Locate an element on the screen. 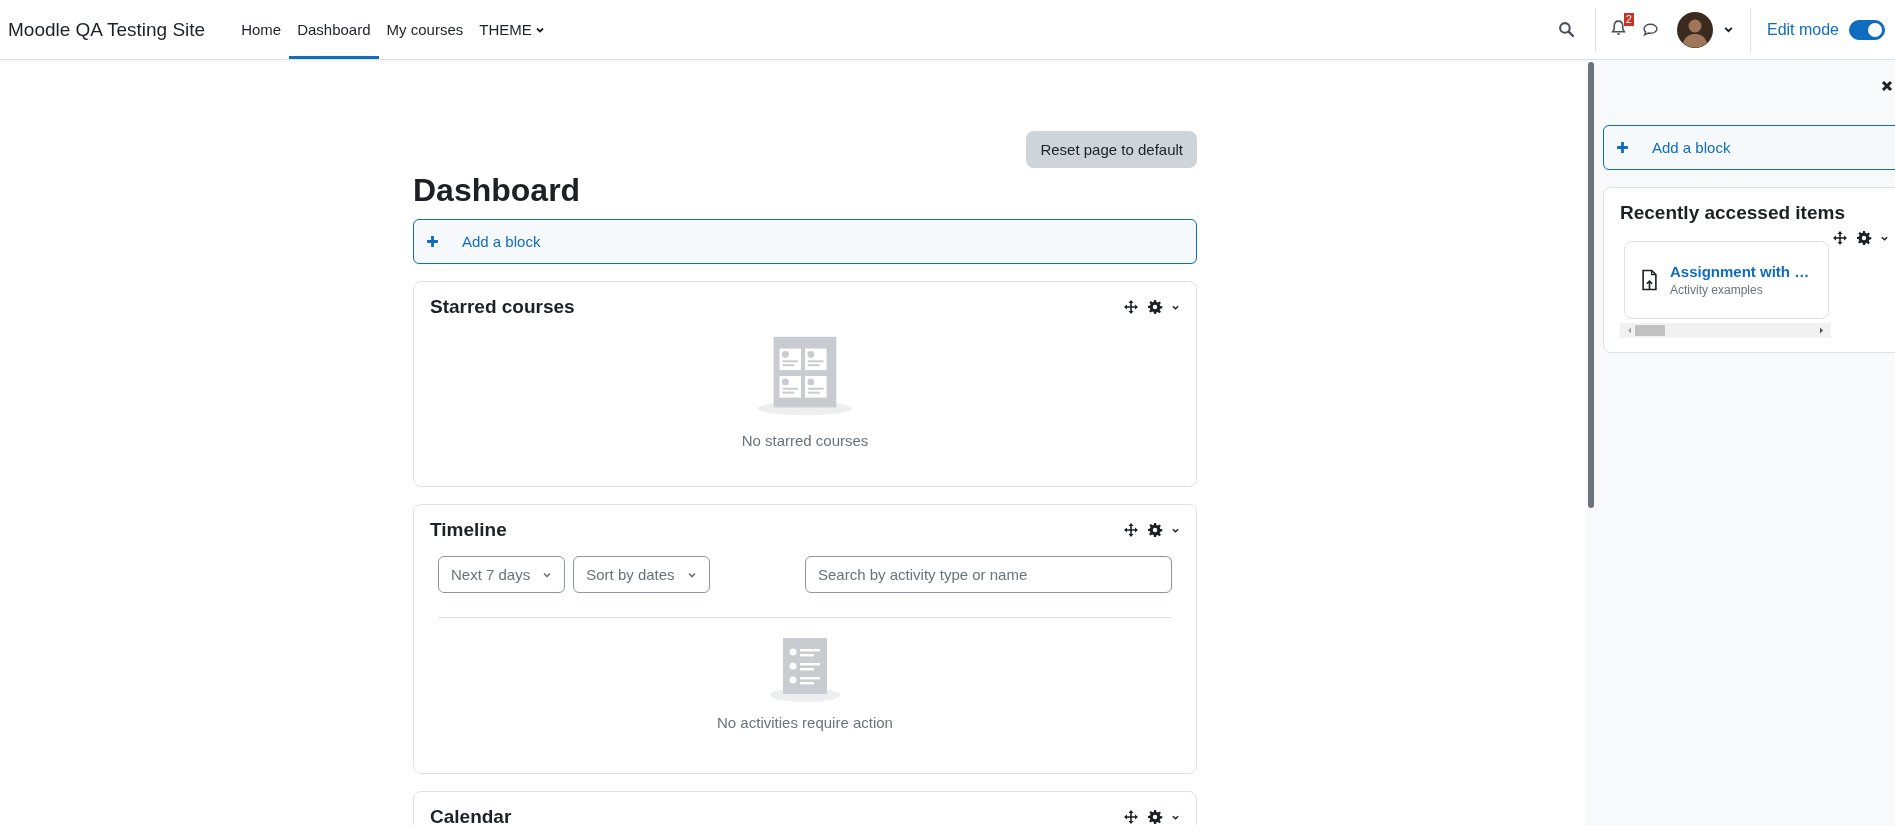 This screenshot has height=825, width=1895. scrollbar-drawing is located at coordinates (1591, 285).